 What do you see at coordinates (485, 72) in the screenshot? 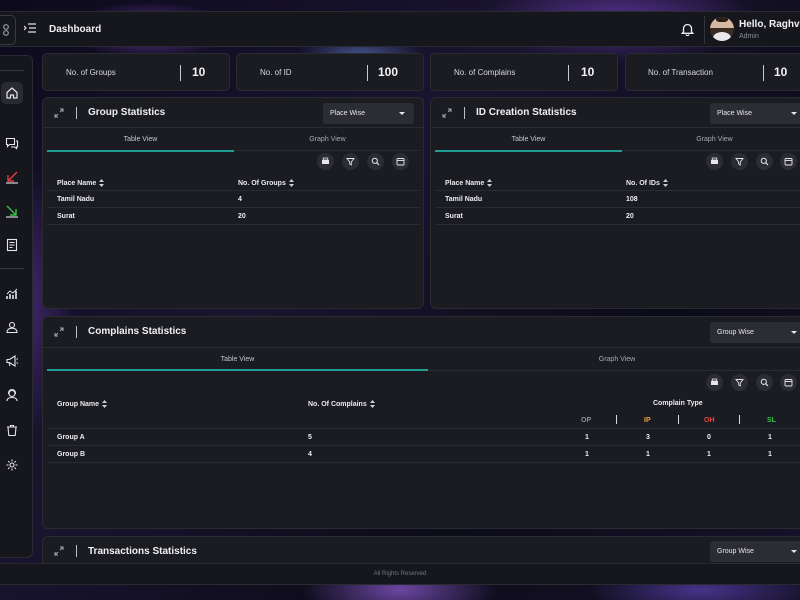
I see `stat-label: No. of Complains` at bounding box center [485, 72].